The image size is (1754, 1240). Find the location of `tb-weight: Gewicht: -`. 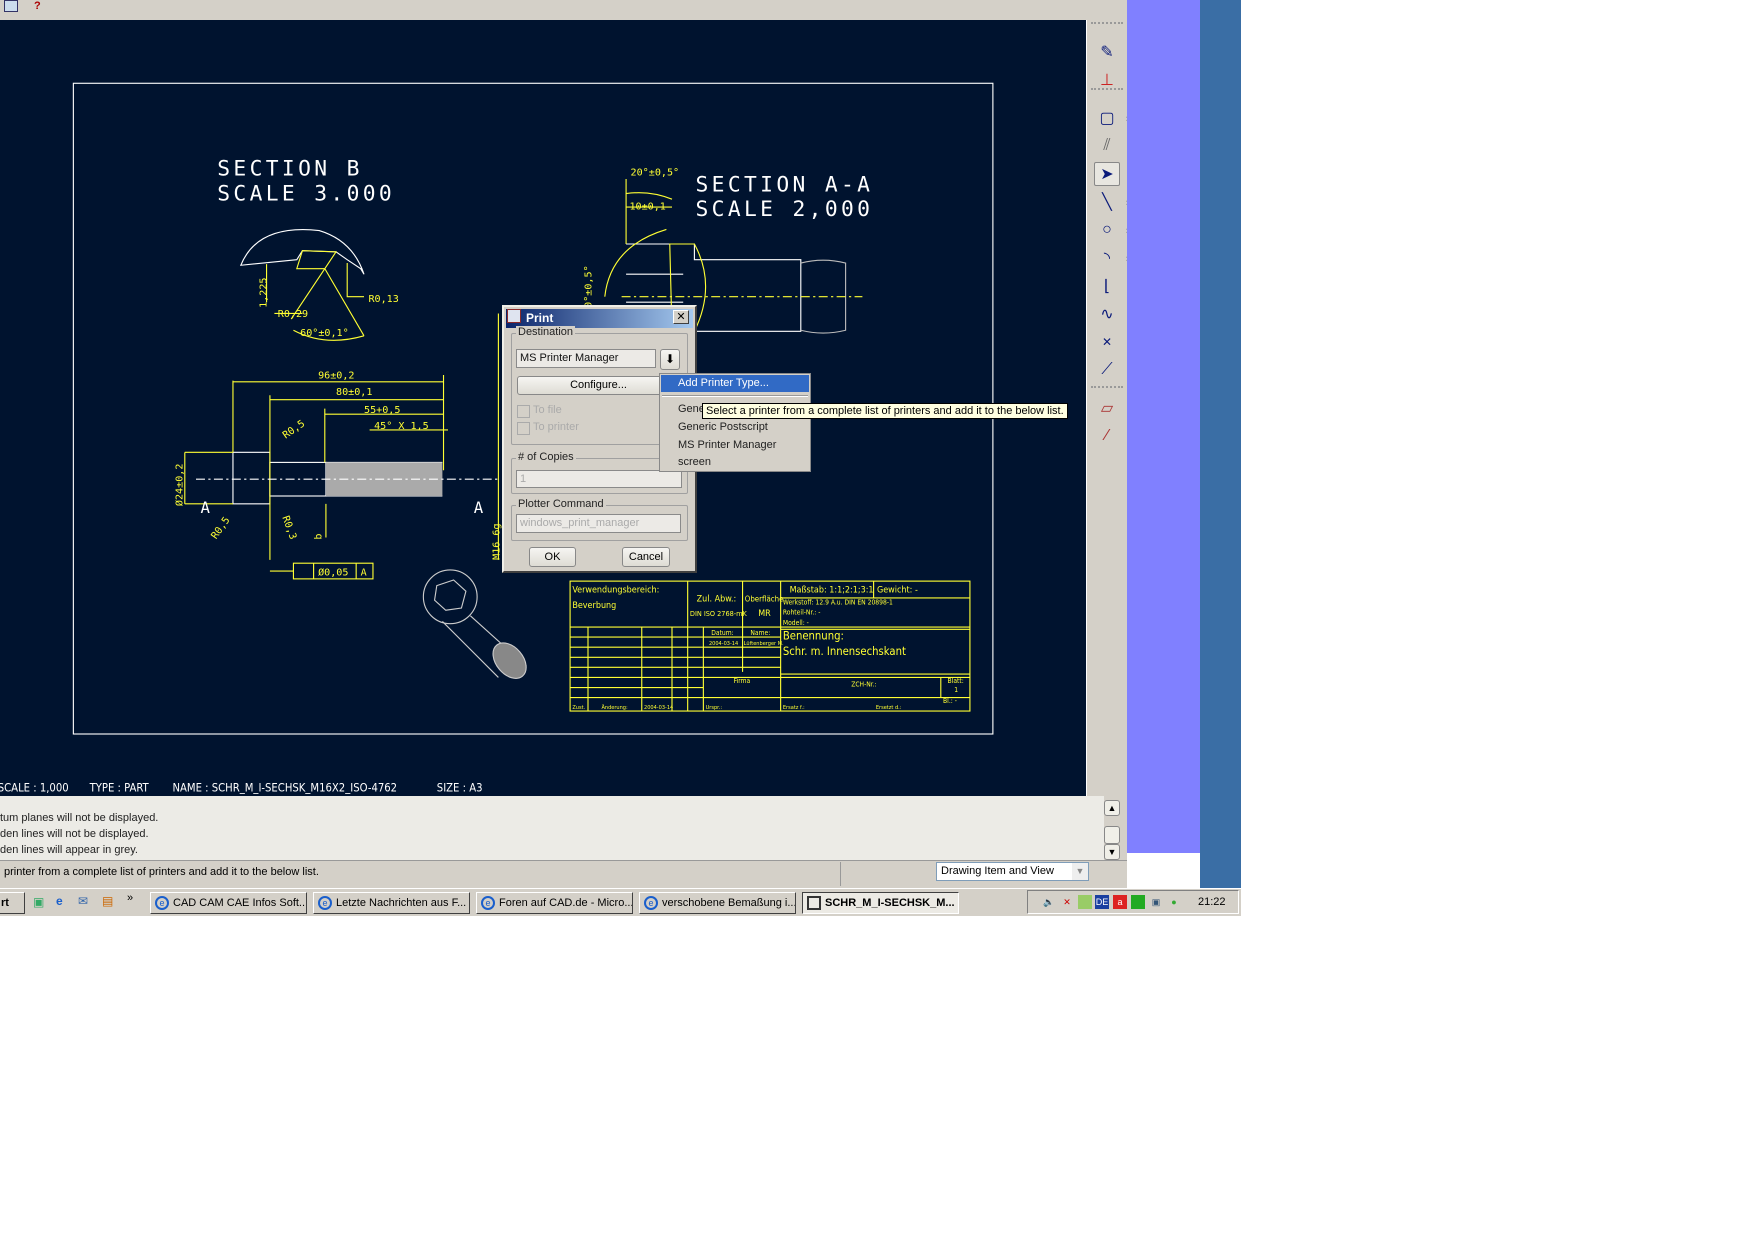

tb-weight: Gewicht: - is located at coordinates (897, 590).